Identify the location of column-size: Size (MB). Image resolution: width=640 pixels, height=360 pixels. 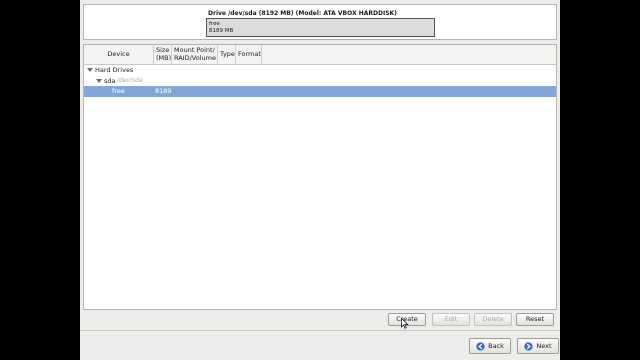
(163, 54).